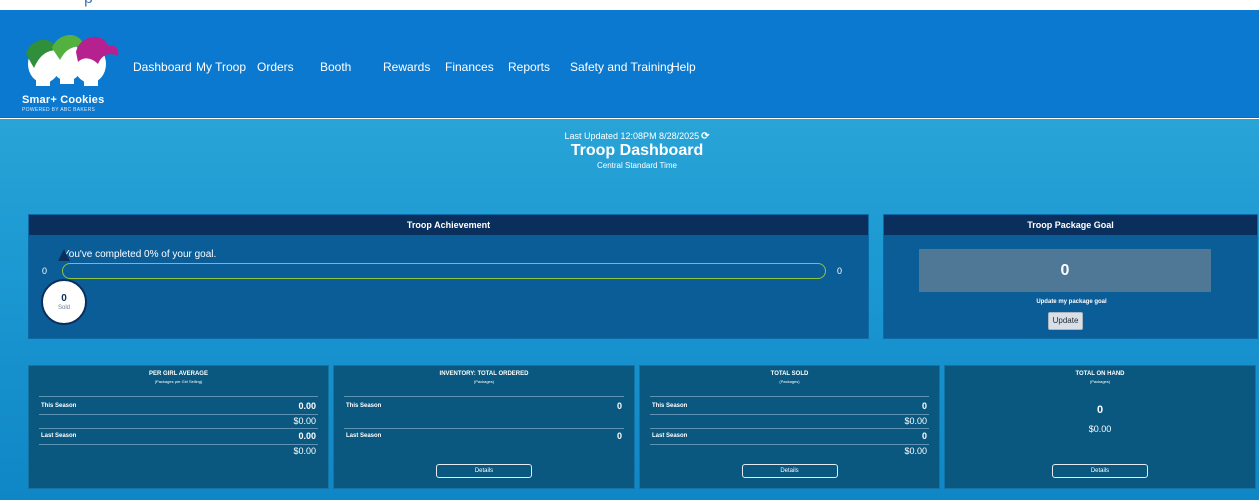 This screenshot has width=1259, height=500. Describe the element at coordinates (45, 271) in the screenshot. I see `progress-min: 0` at that location.